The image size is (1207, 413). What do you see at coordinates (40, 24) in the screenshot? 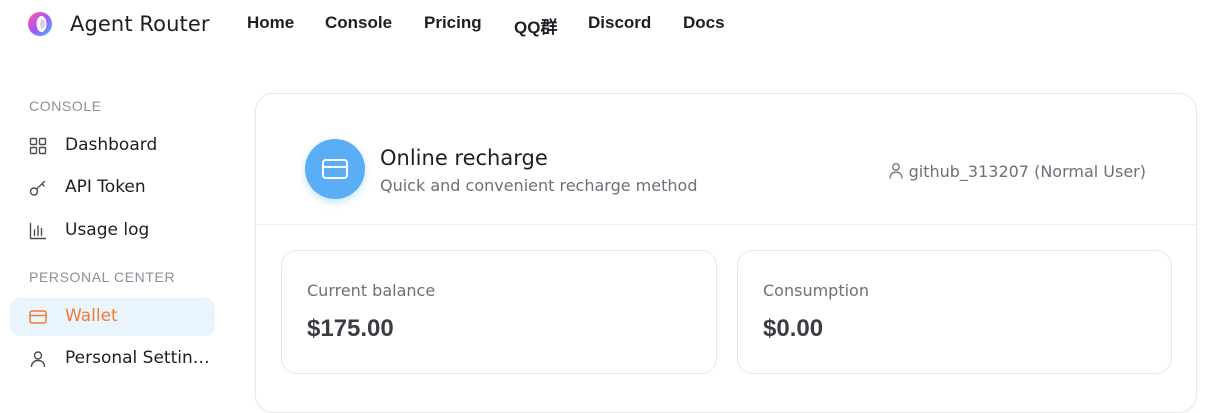
I see `agent-router-logo` at bounding box center [40, 24].